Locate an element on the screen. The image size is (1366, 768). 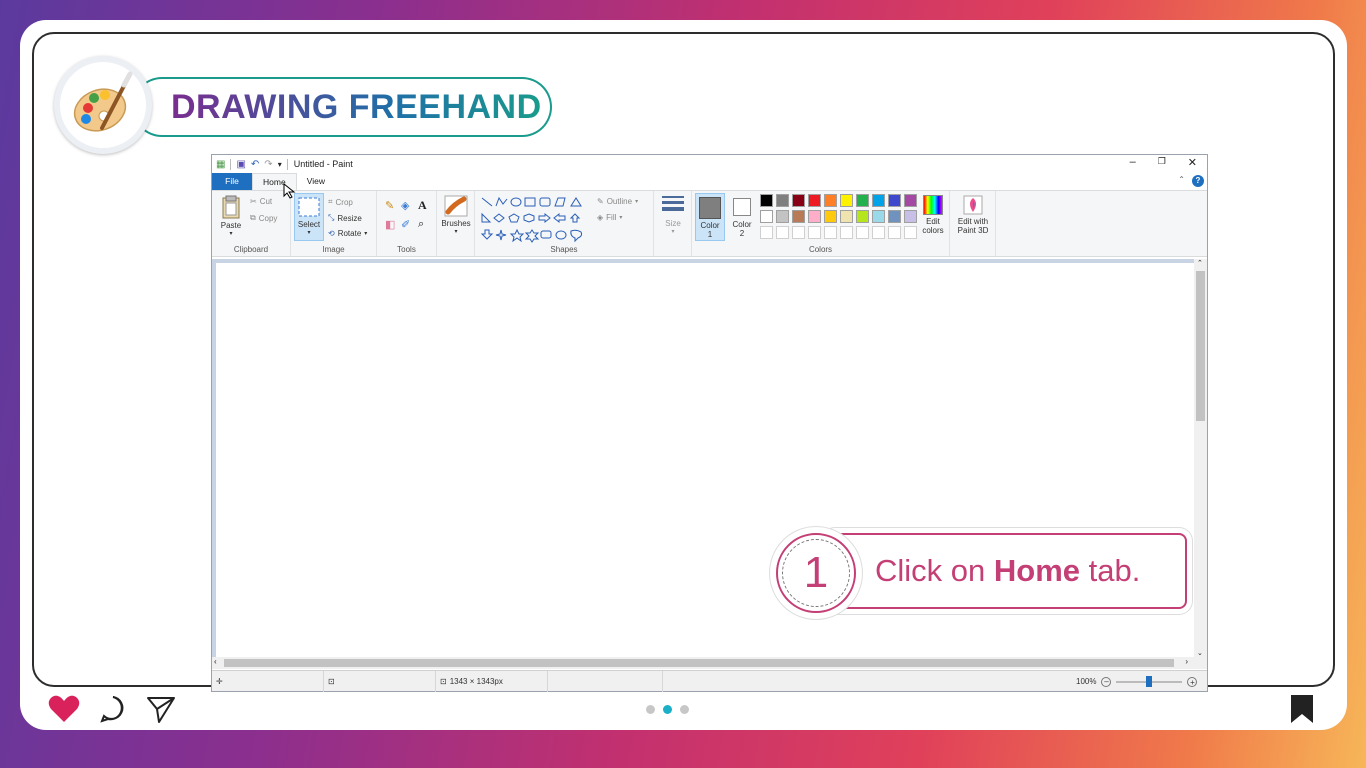
mouse-cursor-icon is located at coordinates (289, 191).